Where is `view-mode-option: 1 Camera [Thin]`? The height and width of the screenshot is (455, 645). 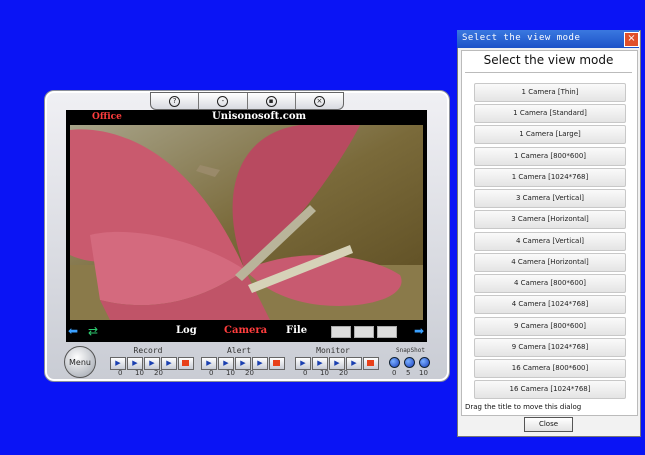 view-mode-option: 1 Camera [Thin] is located at coordinates (550, 92).